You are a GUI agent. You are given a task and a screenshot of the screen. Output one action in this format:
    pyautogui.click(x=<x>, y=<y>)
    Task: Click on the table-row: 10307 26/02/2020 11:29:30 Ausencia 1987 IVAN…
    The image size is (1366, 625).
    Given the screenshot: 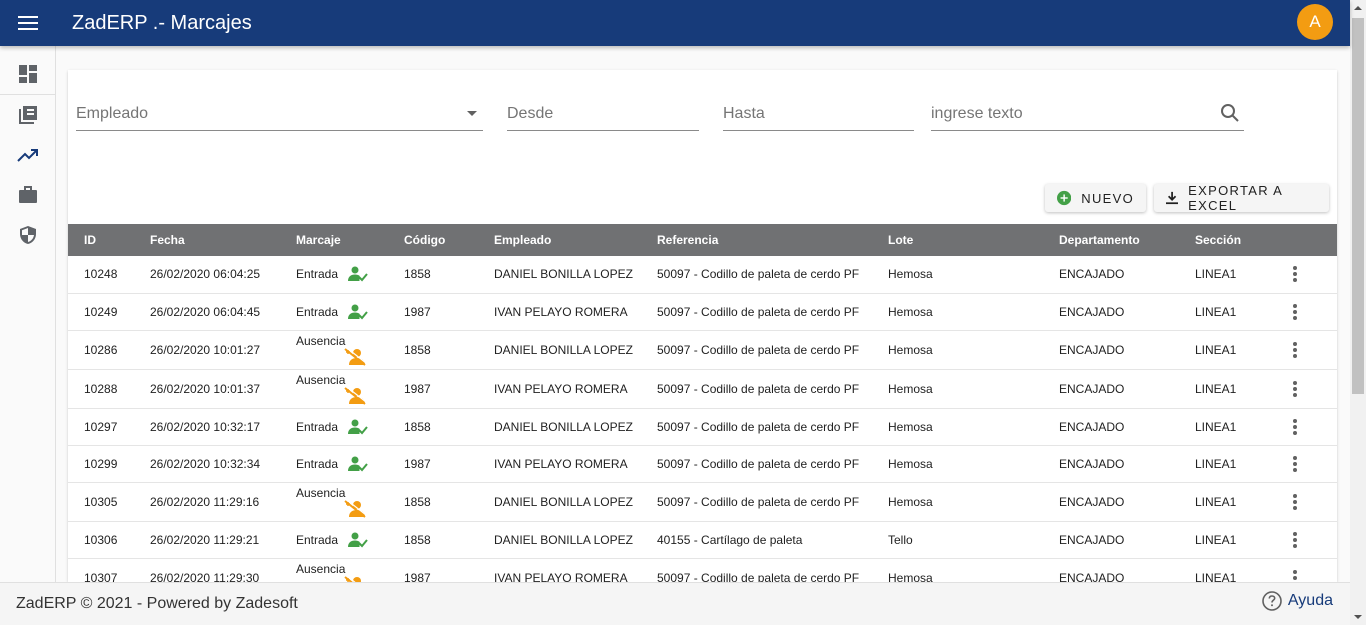 What is the action you would take?
    pyautogui.click(x=702, y=570)
    